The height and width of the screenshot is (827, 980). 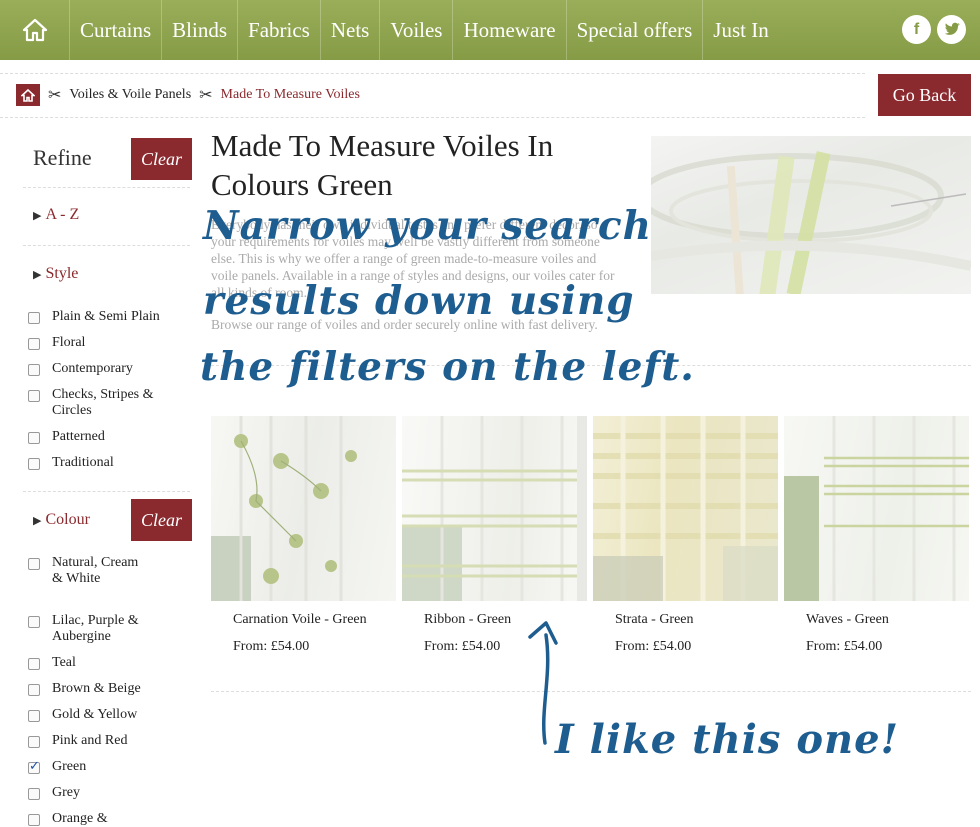 What do you see at coordinates (106, 316) in the screenshot?
I see `filter-option-label: Plain & Semi Plain` at bounding box center [106, 316].